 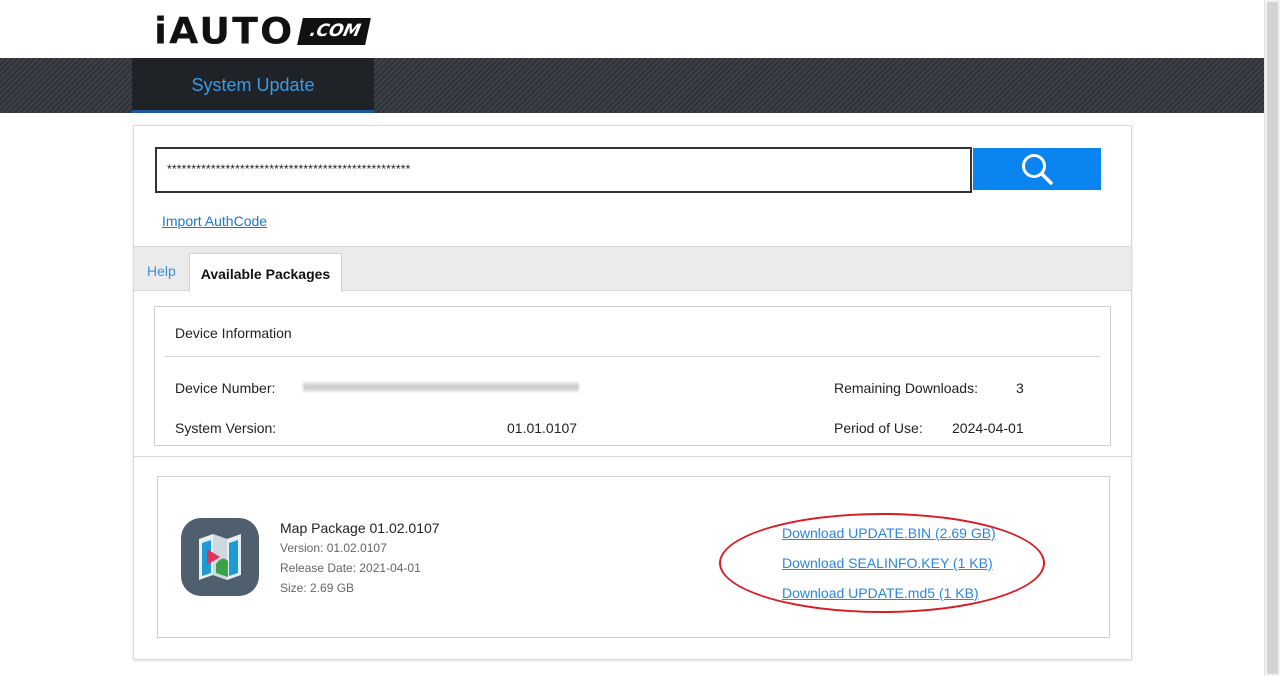 I want to click on device-info-title: Device Information, so click(x=233, y=333).